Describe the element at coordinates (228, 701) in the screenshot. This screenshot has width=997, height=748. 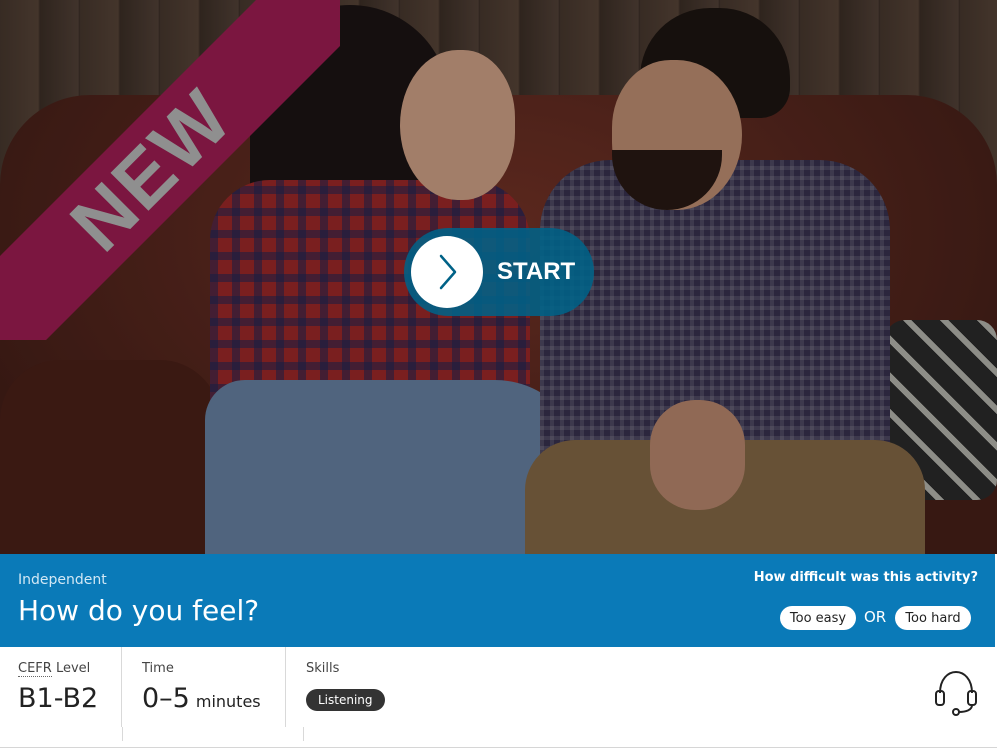
I see `time-unit: minutes` at that location.